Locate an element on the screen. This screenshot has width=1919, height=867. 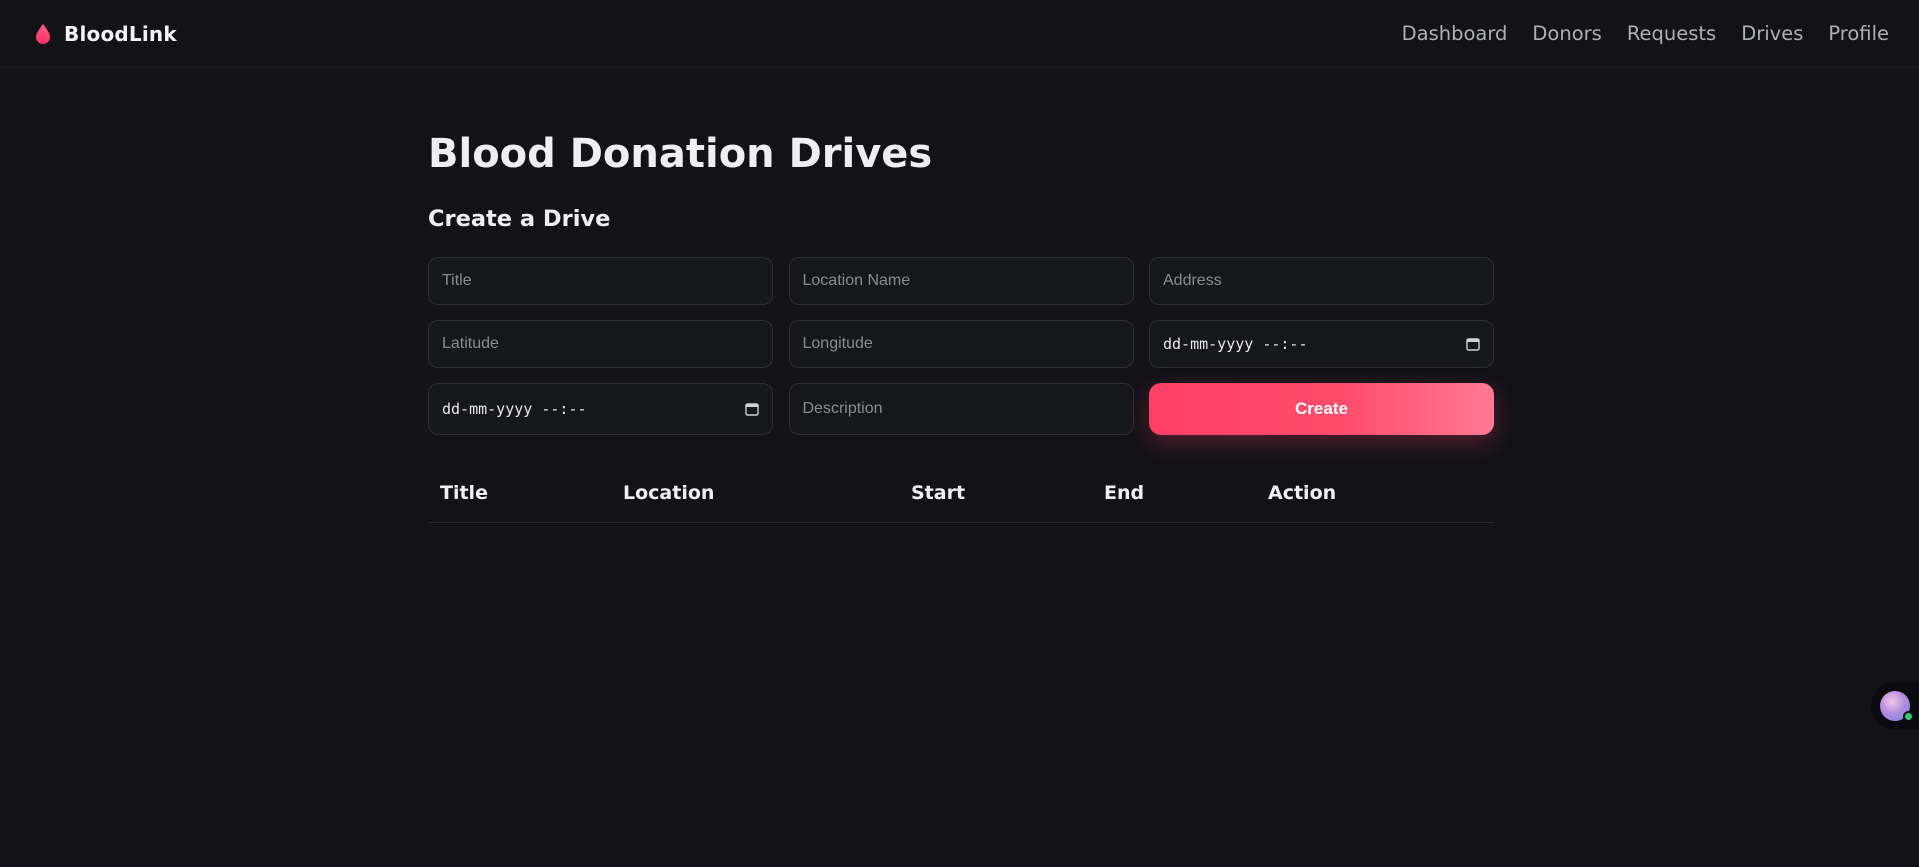
nav-requests: Requests is located at coordinates (1671, 33).